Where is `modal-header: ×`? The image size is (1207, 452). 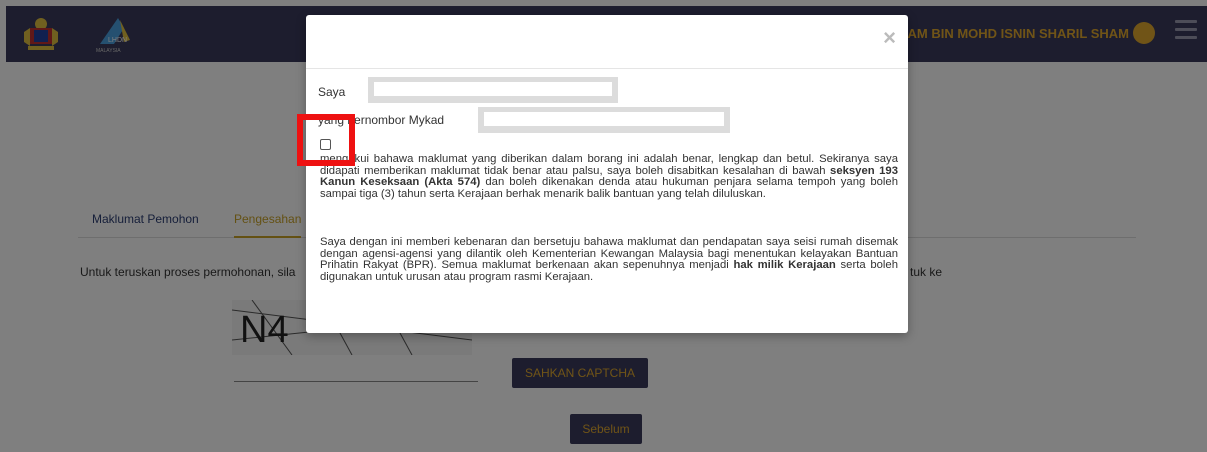
modal-header: × is located at coordinates (607, 42).